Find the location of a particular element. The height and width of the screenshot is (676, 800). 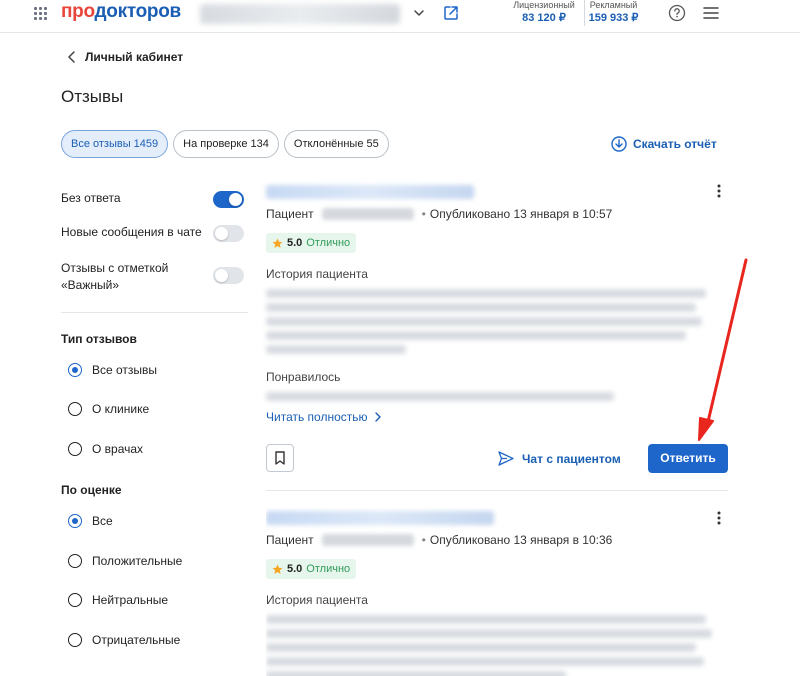

published-date: Опубликовано 13 января в 10:57 is located at coordinates (521, 214).